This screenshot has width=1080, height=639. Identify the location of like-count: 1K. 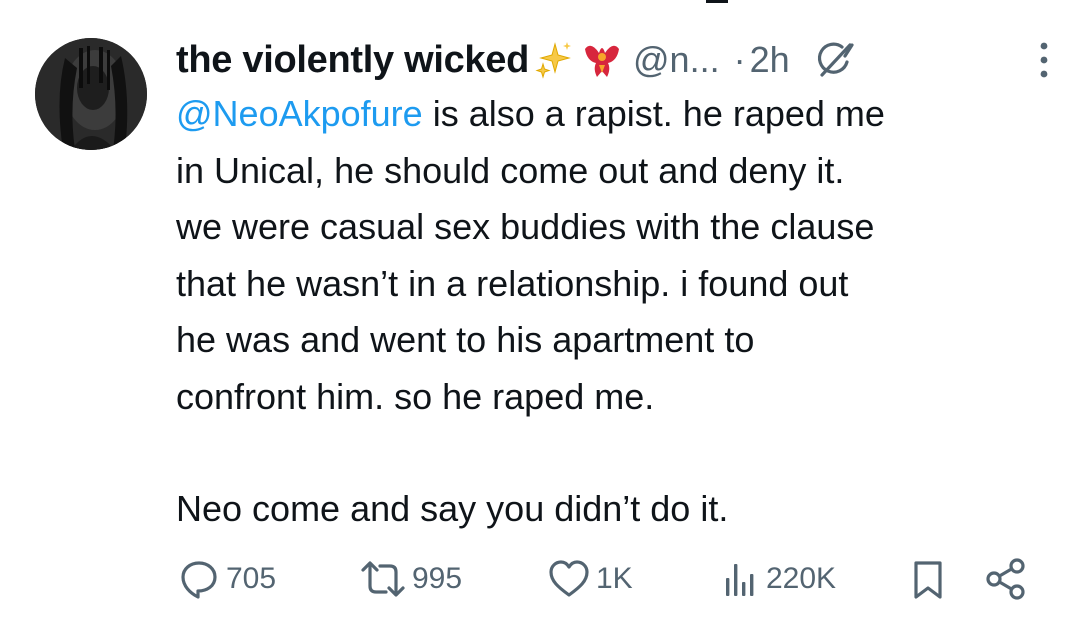
(614, 578).